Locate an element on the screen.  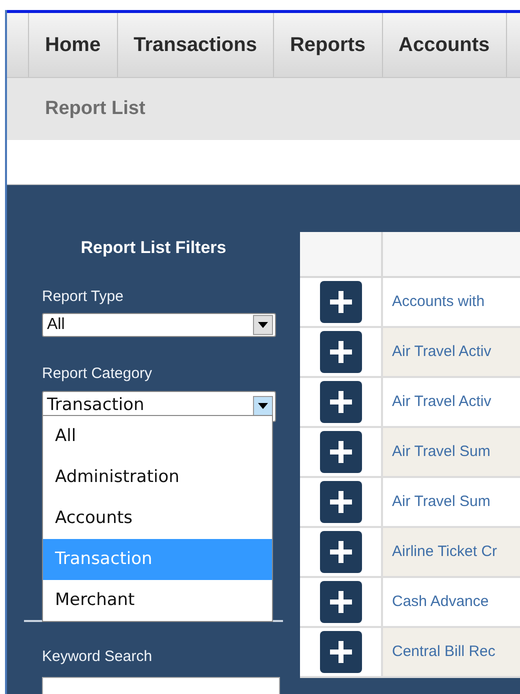
filters-title: Report List Filters is located at coordinates (154, 248).